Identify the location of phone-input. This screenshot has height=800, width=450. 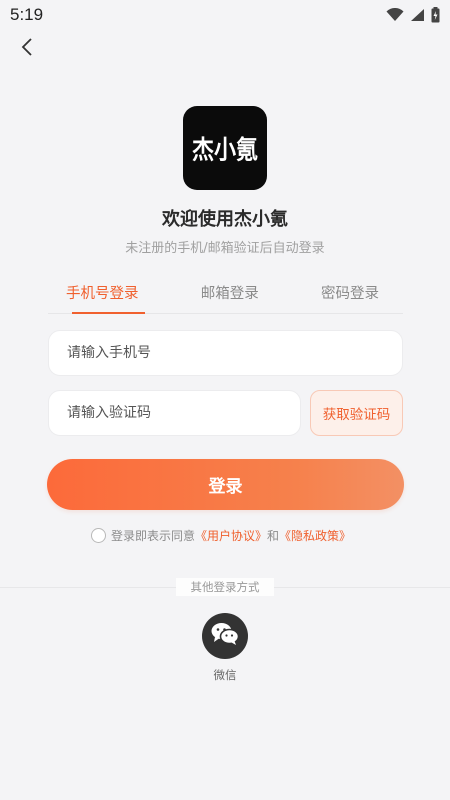
(234, 353).